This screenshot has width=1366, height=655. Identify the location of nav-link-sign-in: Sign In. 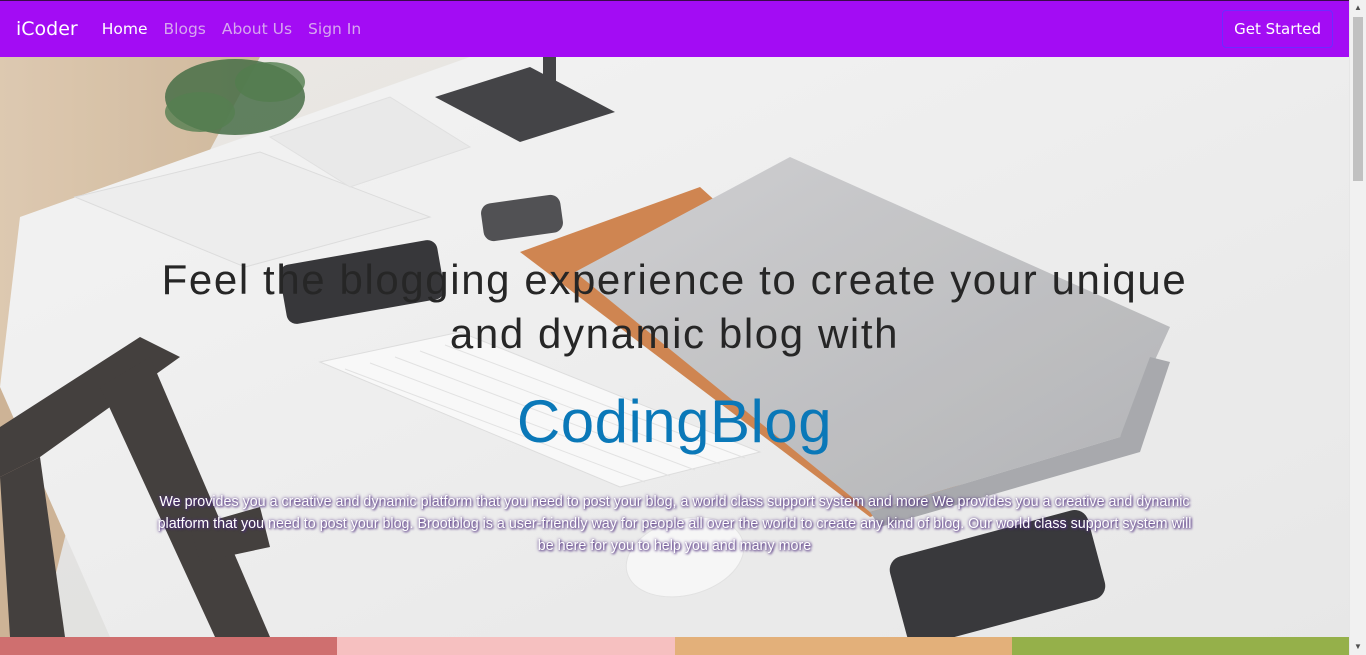
(334, 29).